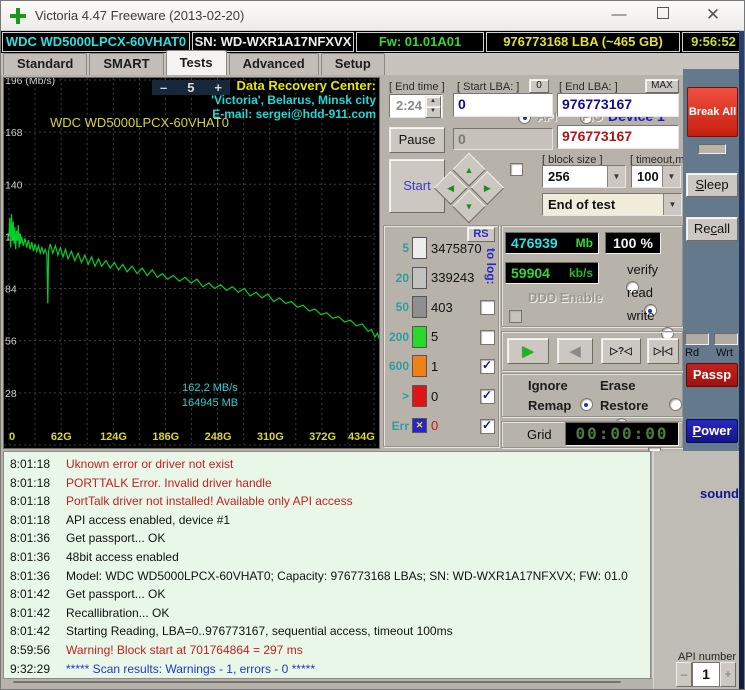 Image resolution: width=745 pixels, height=690 pixels. Describe the element at coordinates (719, 493) in the screenshot. I see `sound-label: sound` at that location.